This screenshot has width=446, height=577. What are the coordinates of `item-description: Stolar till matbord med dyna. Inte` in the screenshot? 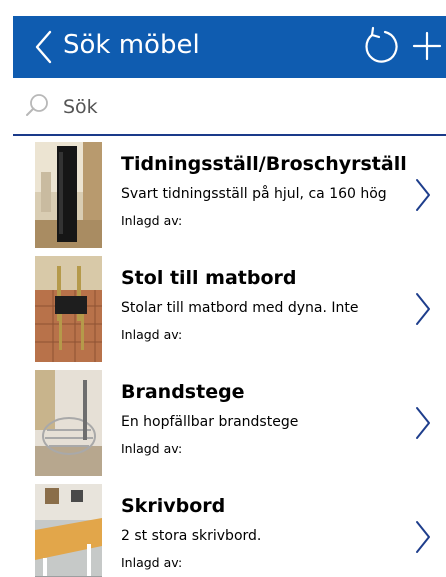 It's located at (240, 308).